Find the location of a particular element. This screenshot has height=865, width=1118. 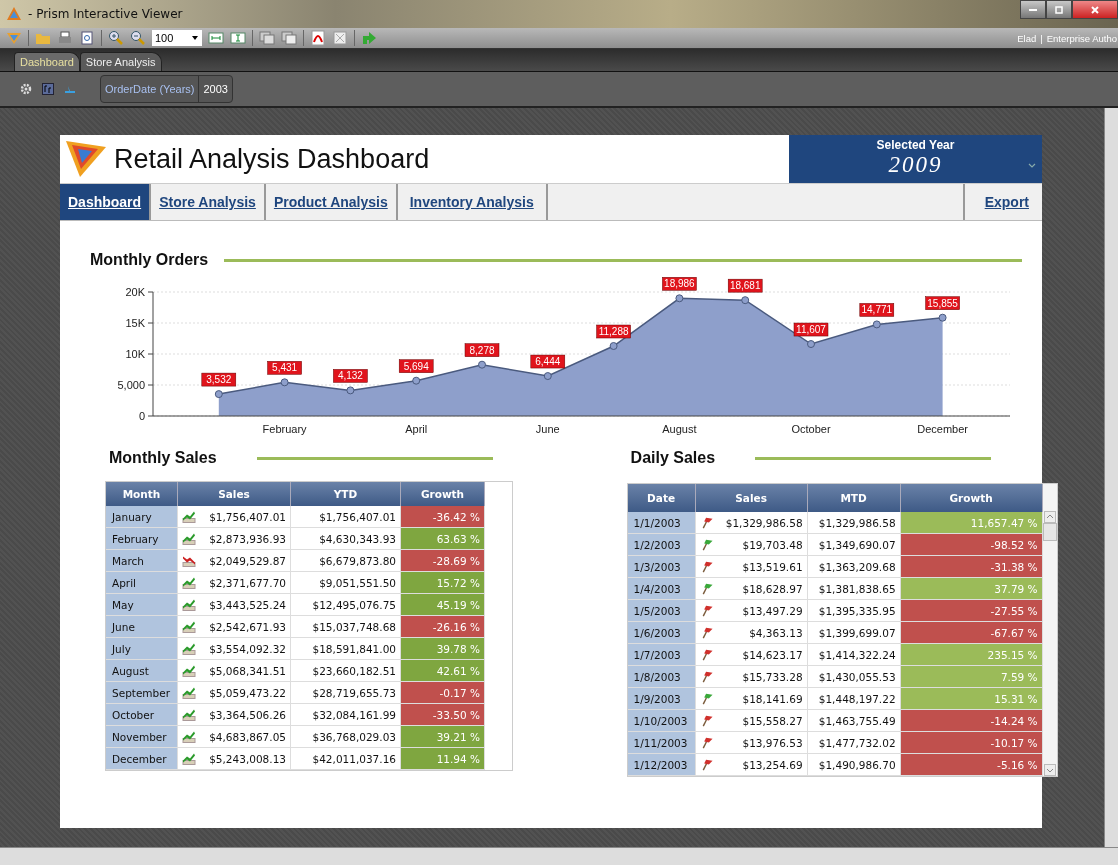

table-cell: December is located at coordinates (142, 759).